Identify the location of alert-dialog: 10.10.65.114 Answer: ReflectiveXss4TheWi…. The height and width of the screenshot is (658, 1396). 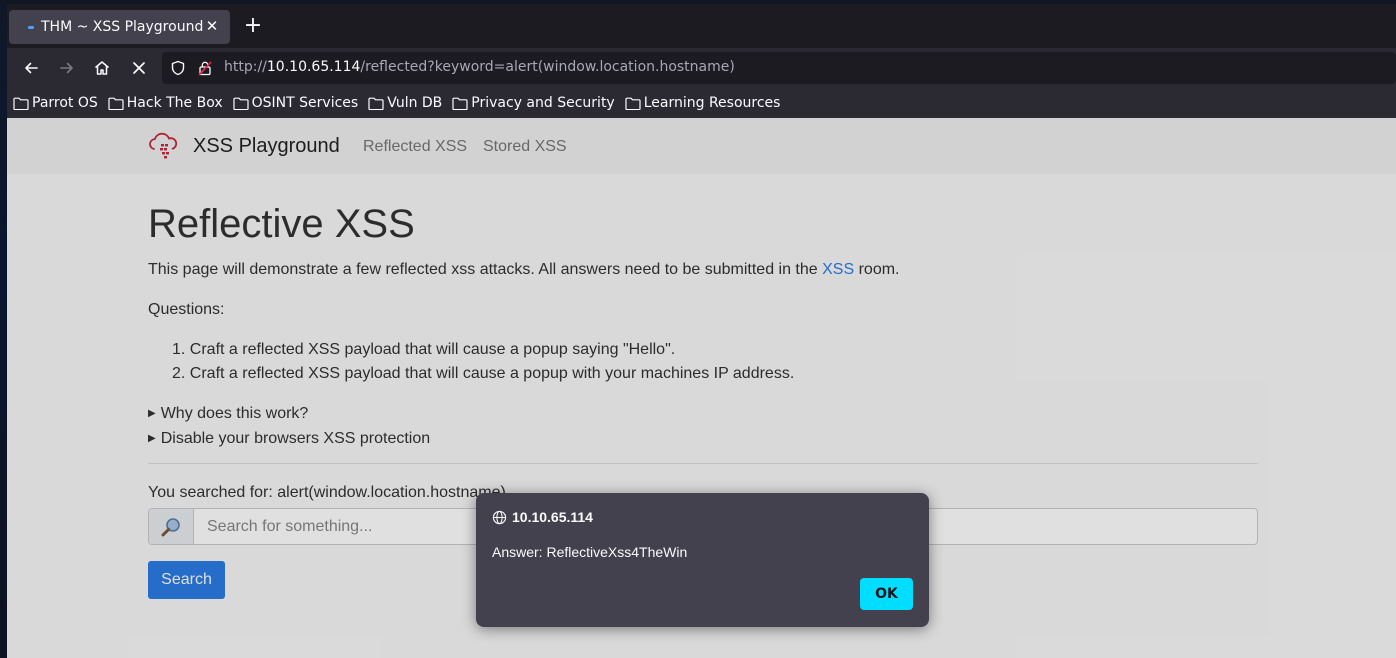
(702, 560).